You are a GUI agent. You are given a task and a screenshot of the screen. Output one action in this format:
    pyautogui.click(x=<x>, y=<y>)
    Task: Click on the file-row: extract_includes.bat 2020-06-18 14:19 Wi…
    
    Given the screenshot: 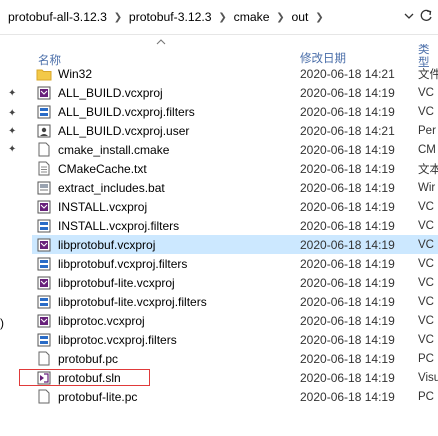 What is the action you would take?
    pyautogui.click(x=235, y=187)
    